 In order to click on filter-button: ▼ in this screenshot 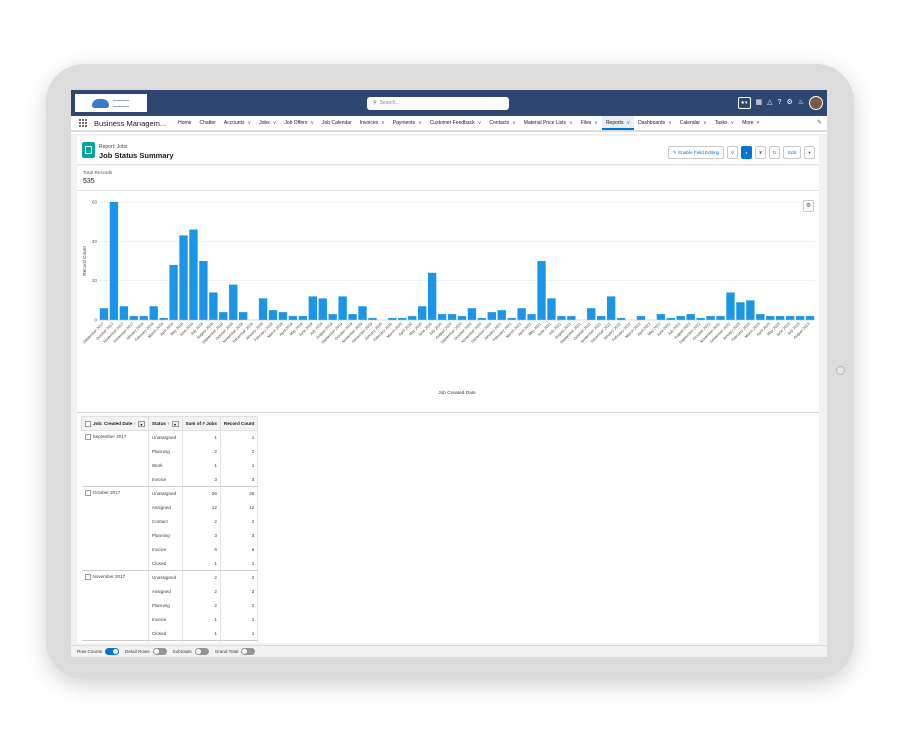, I will do `click(761, 152)`.